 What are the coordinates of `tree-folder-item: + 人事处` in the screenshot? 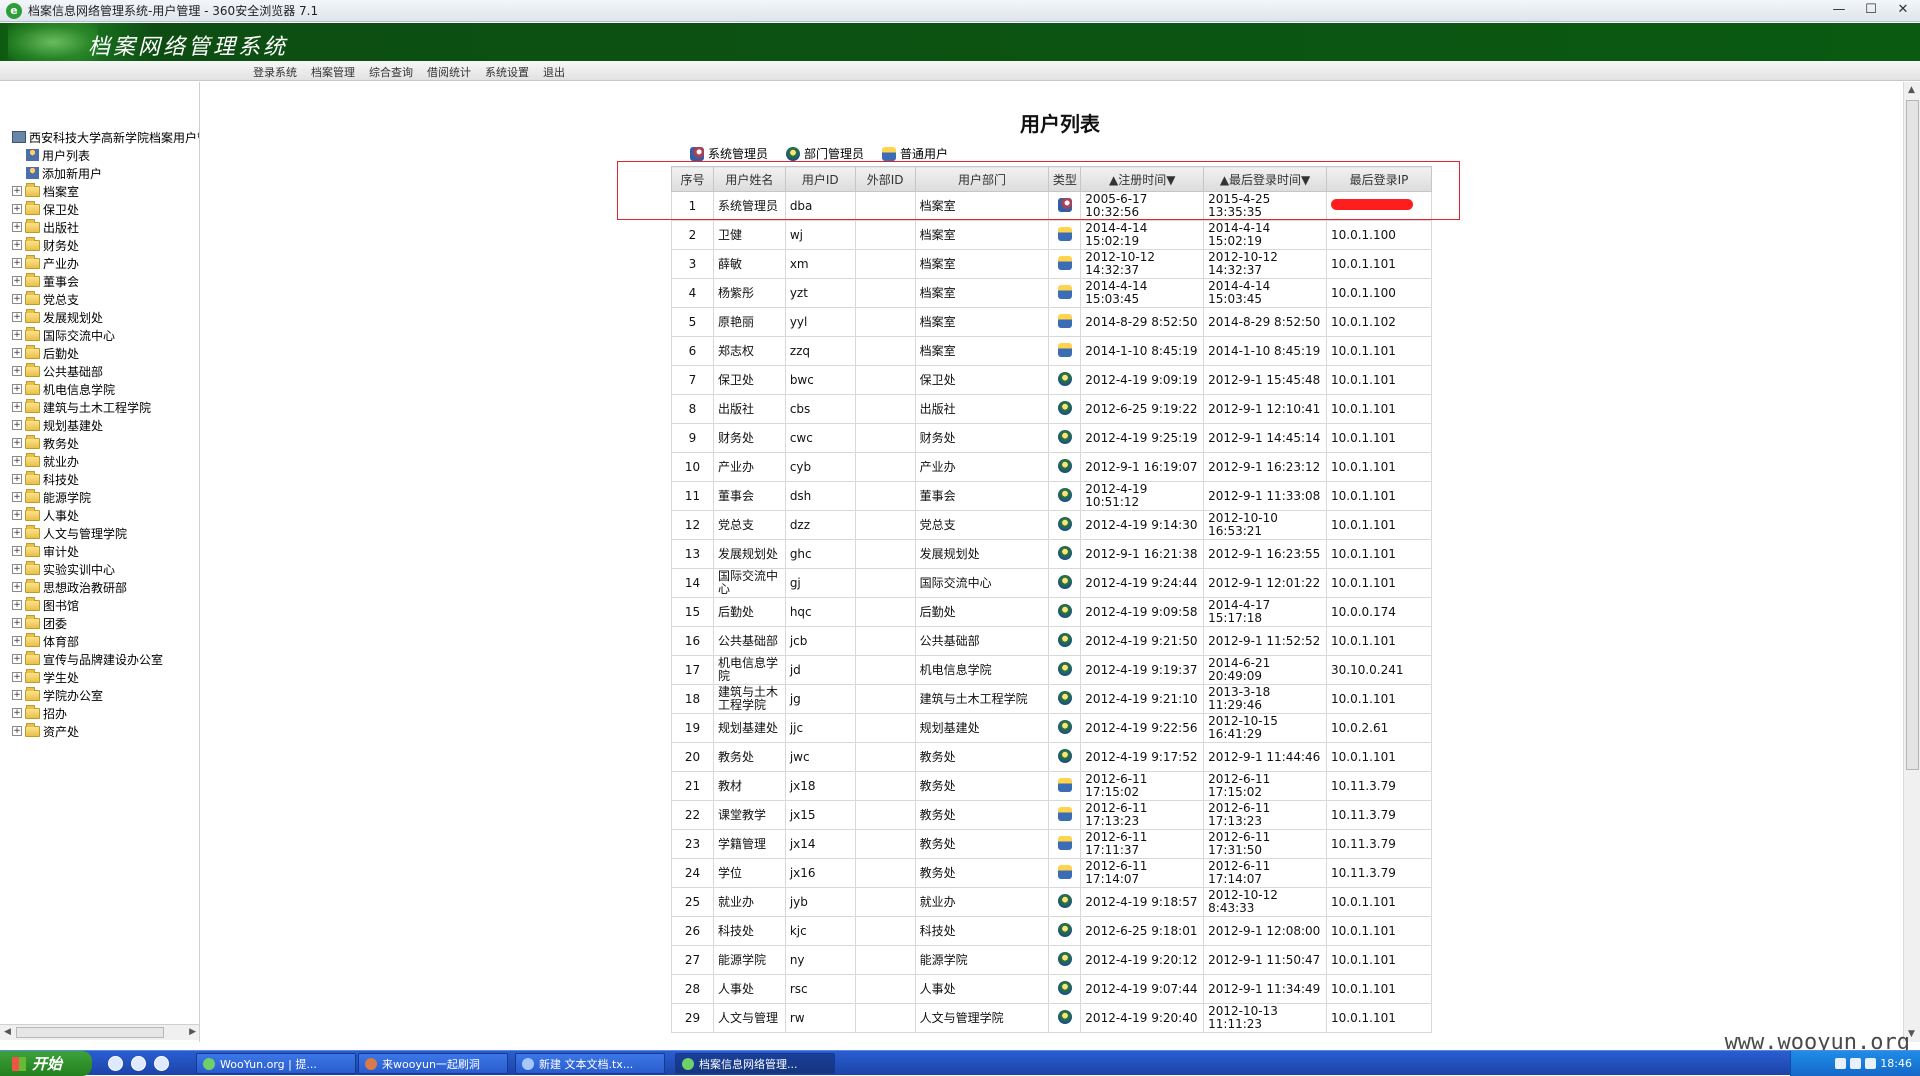 It's located at (105, 515).